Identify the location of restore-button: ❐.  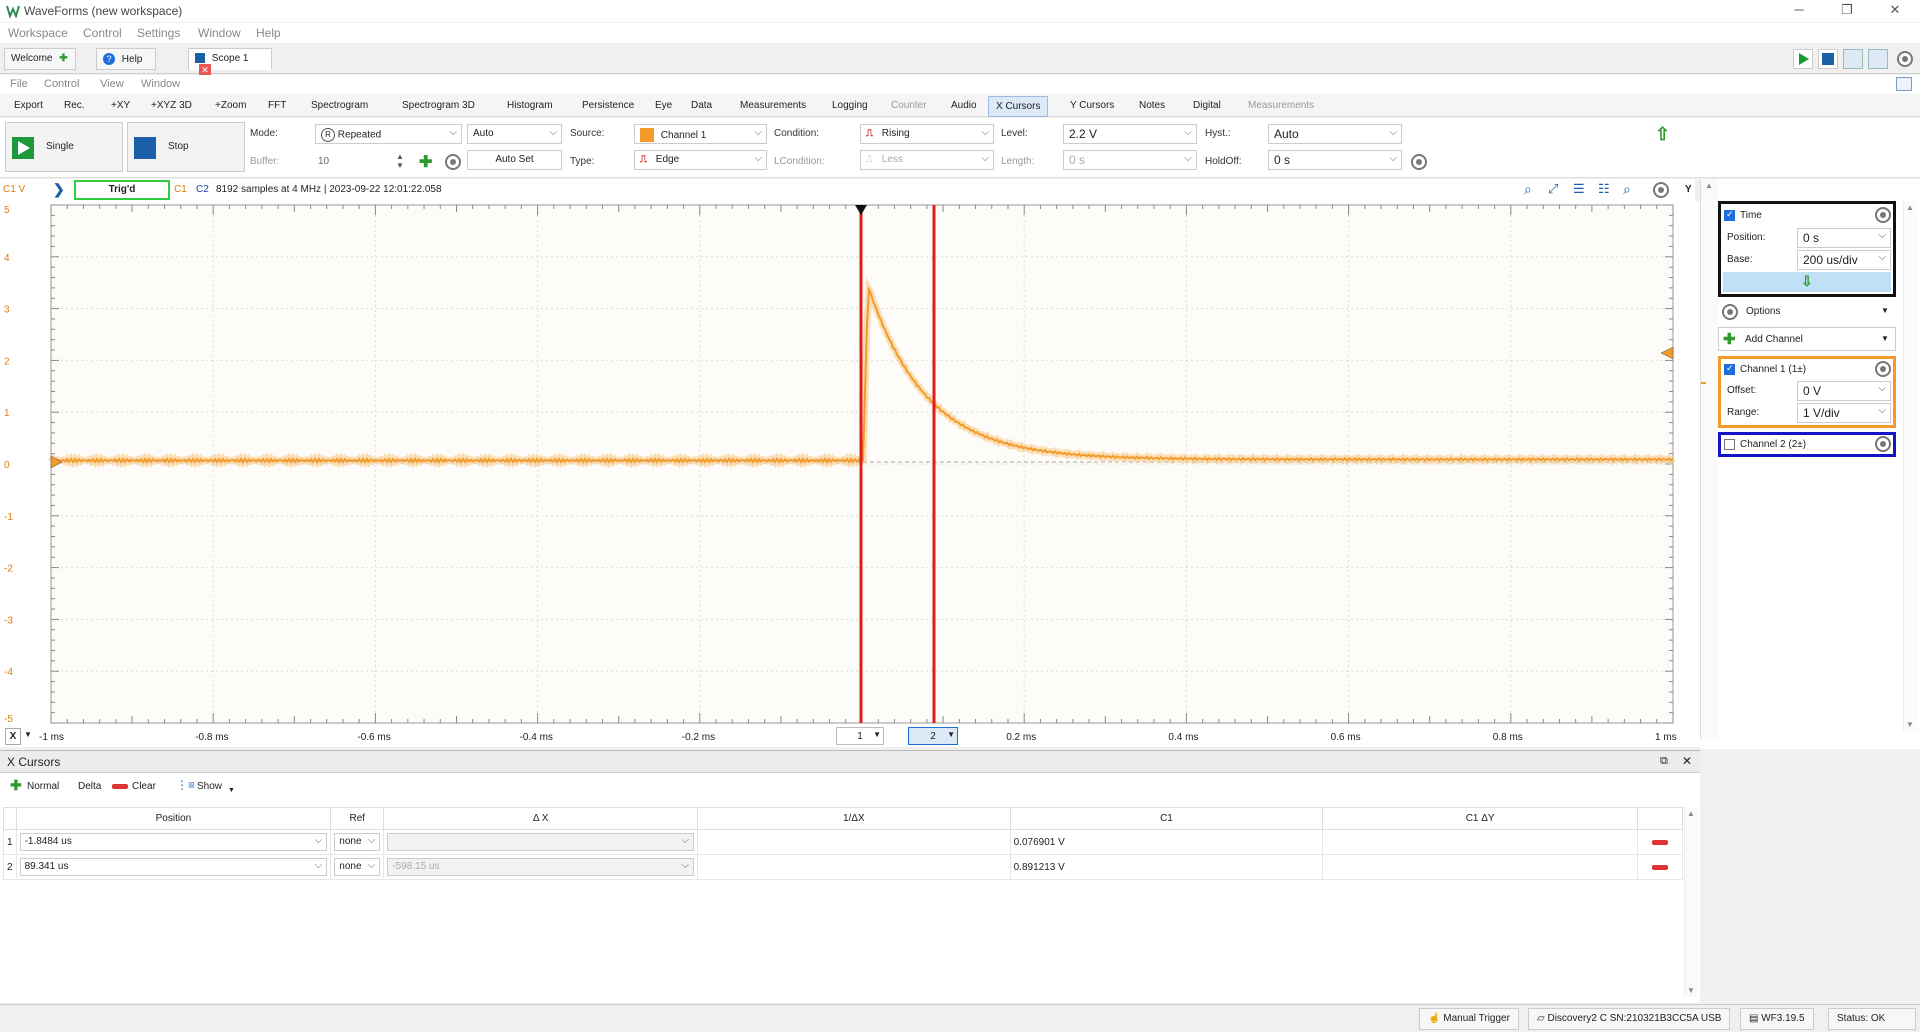
(1847, 11).